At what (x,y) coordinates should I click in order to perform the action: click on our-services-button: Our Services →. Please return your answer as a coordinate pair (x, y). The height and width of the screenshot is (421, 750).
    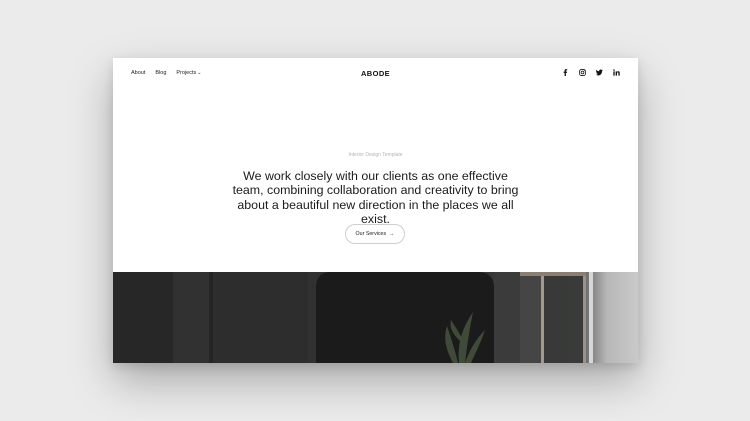
    Looking at the image, I should click on (375, 234).